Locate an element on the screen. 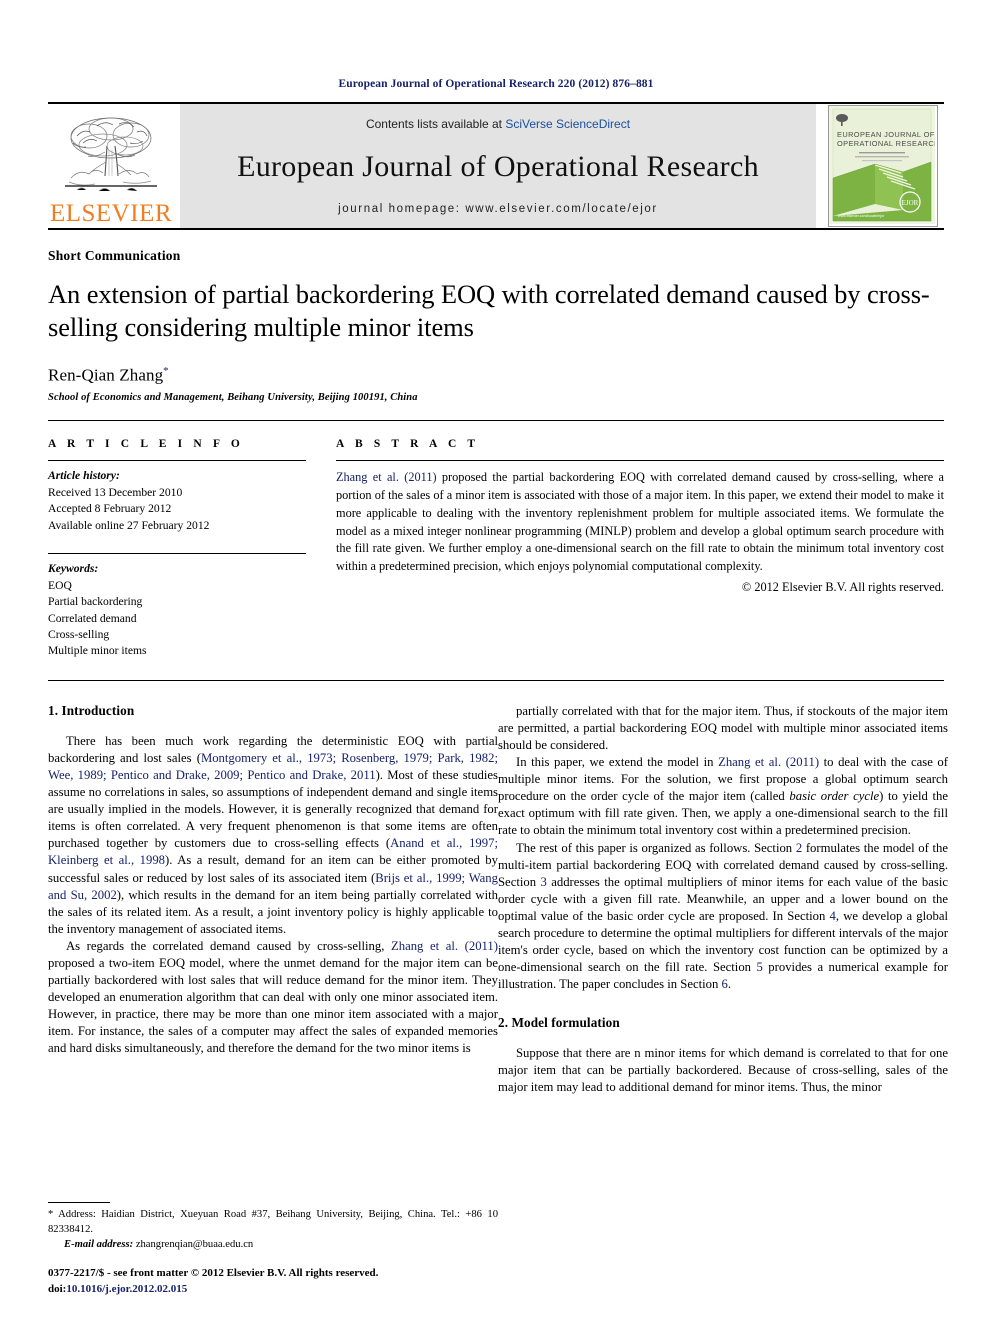 The height and width of the screenshot is (1323, 992). abstract-heading: A B S T R A C T is located at coordinates (408, 444).